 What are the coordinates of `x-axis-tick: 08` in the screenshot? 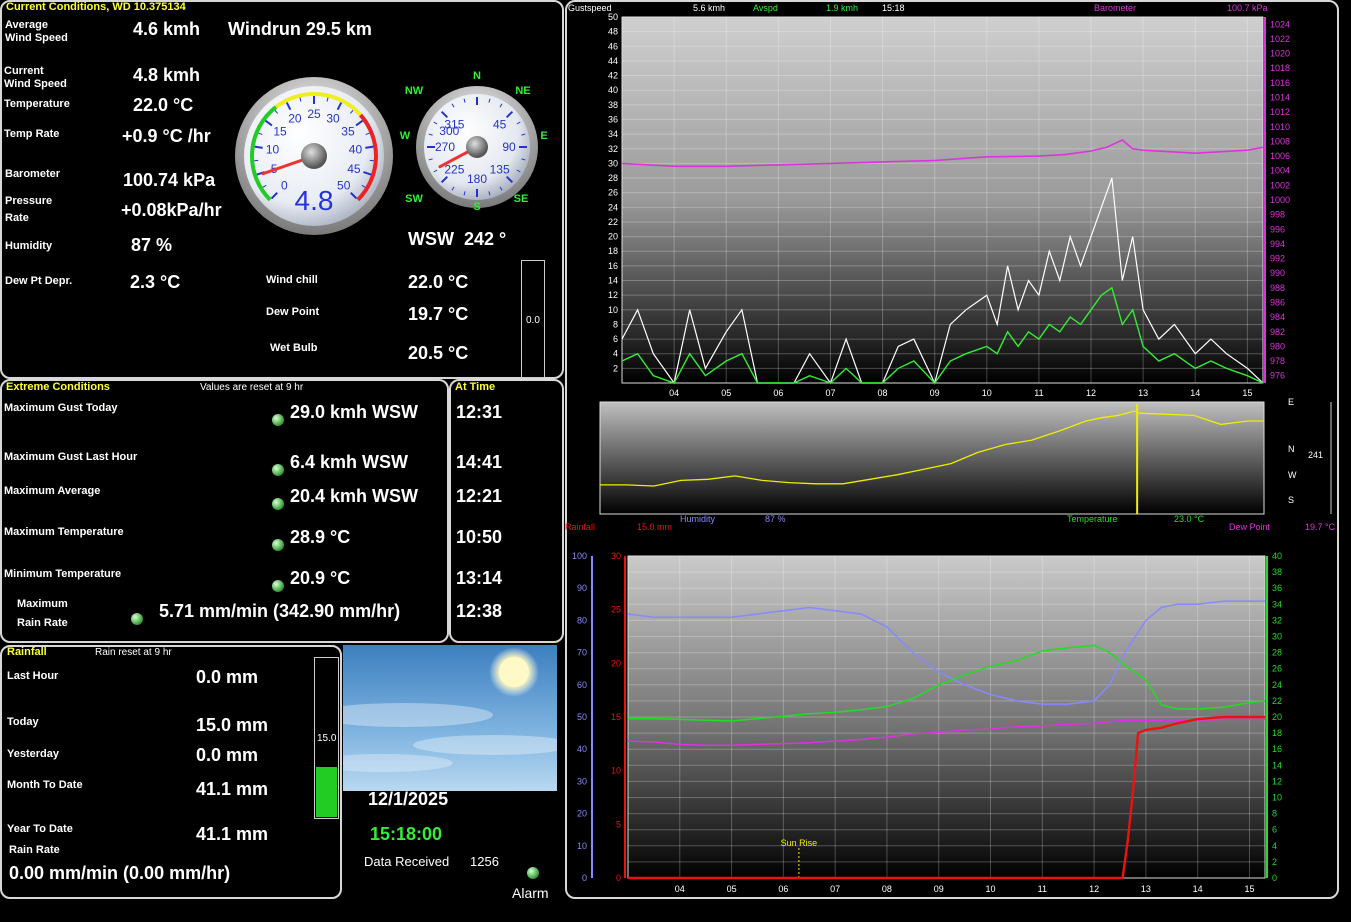 It's located at (883, 393).